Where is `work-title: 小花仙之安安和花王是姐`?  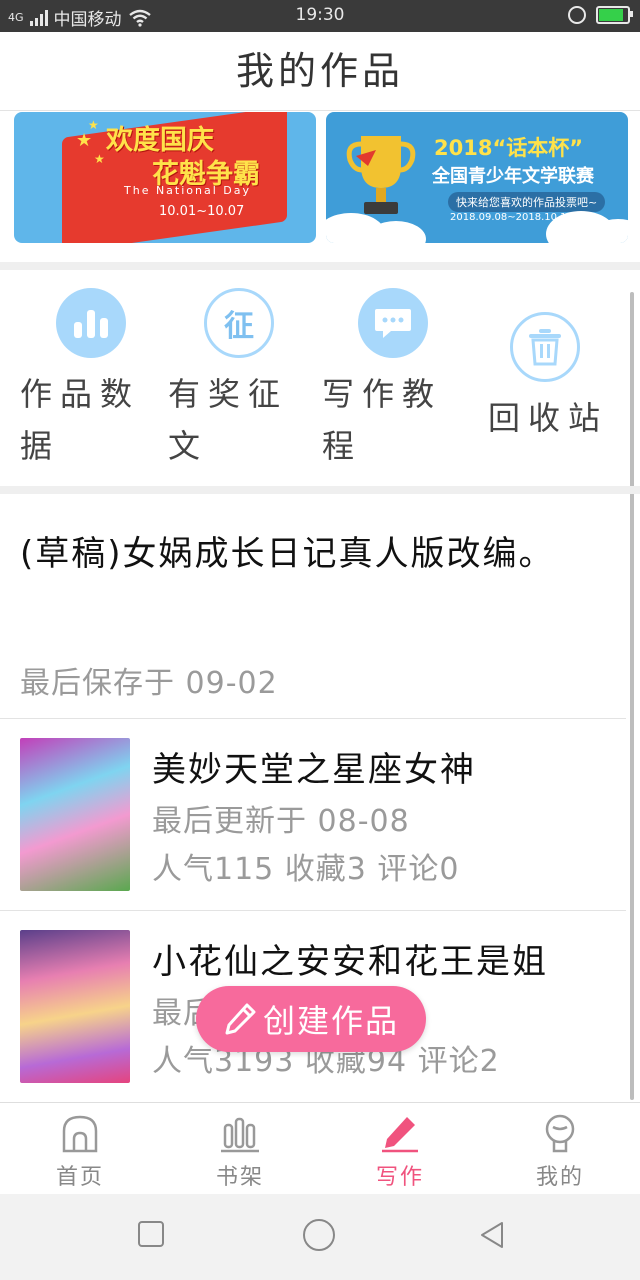 work-title: 小花仙之安安和花王是姐 is located at coordinates (350, 962).